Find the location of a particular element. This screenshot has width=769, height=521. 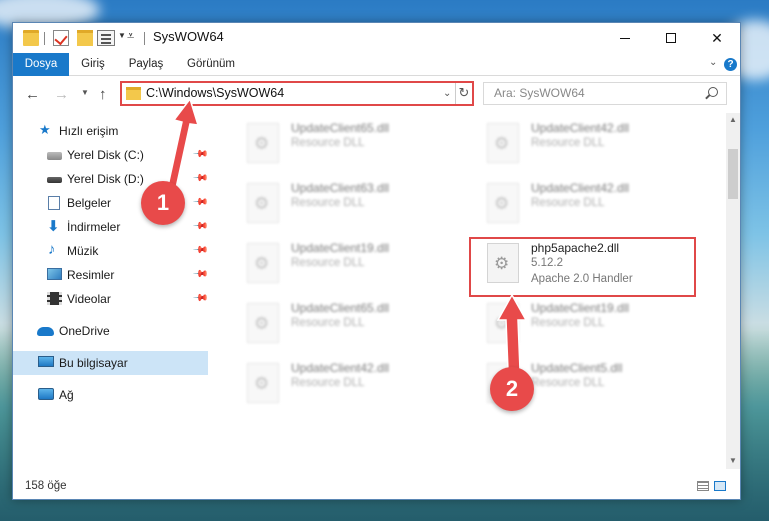

pc-icon is located at coordinates (46, 361).